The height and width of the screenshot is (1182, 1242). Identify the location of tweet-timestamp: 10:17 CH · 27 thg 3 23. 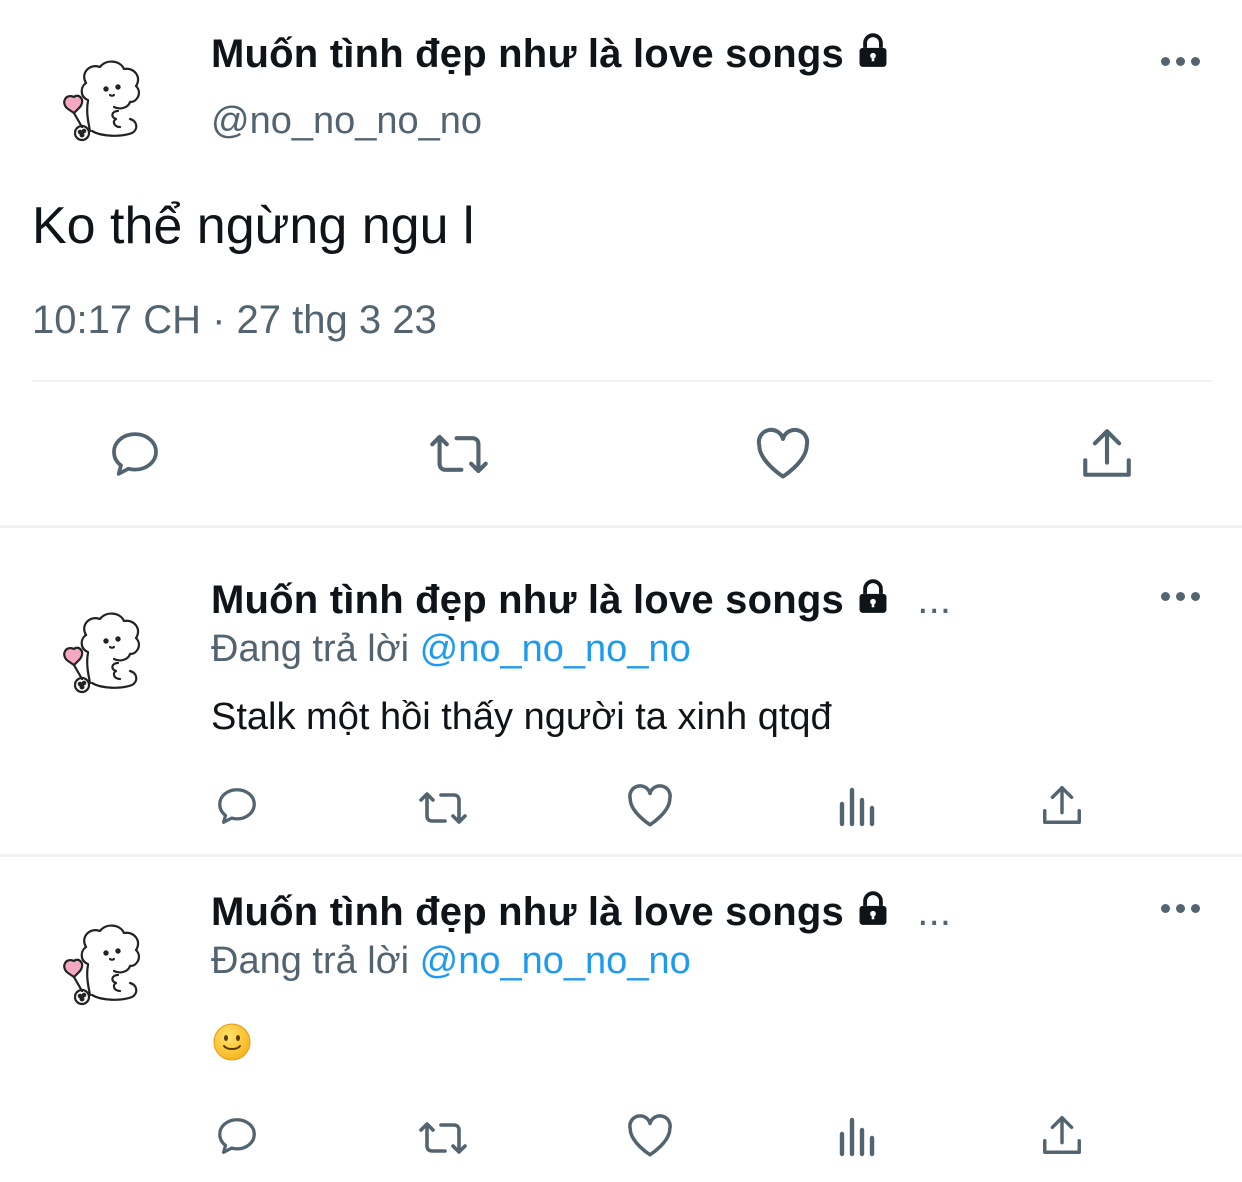
(234, 320).